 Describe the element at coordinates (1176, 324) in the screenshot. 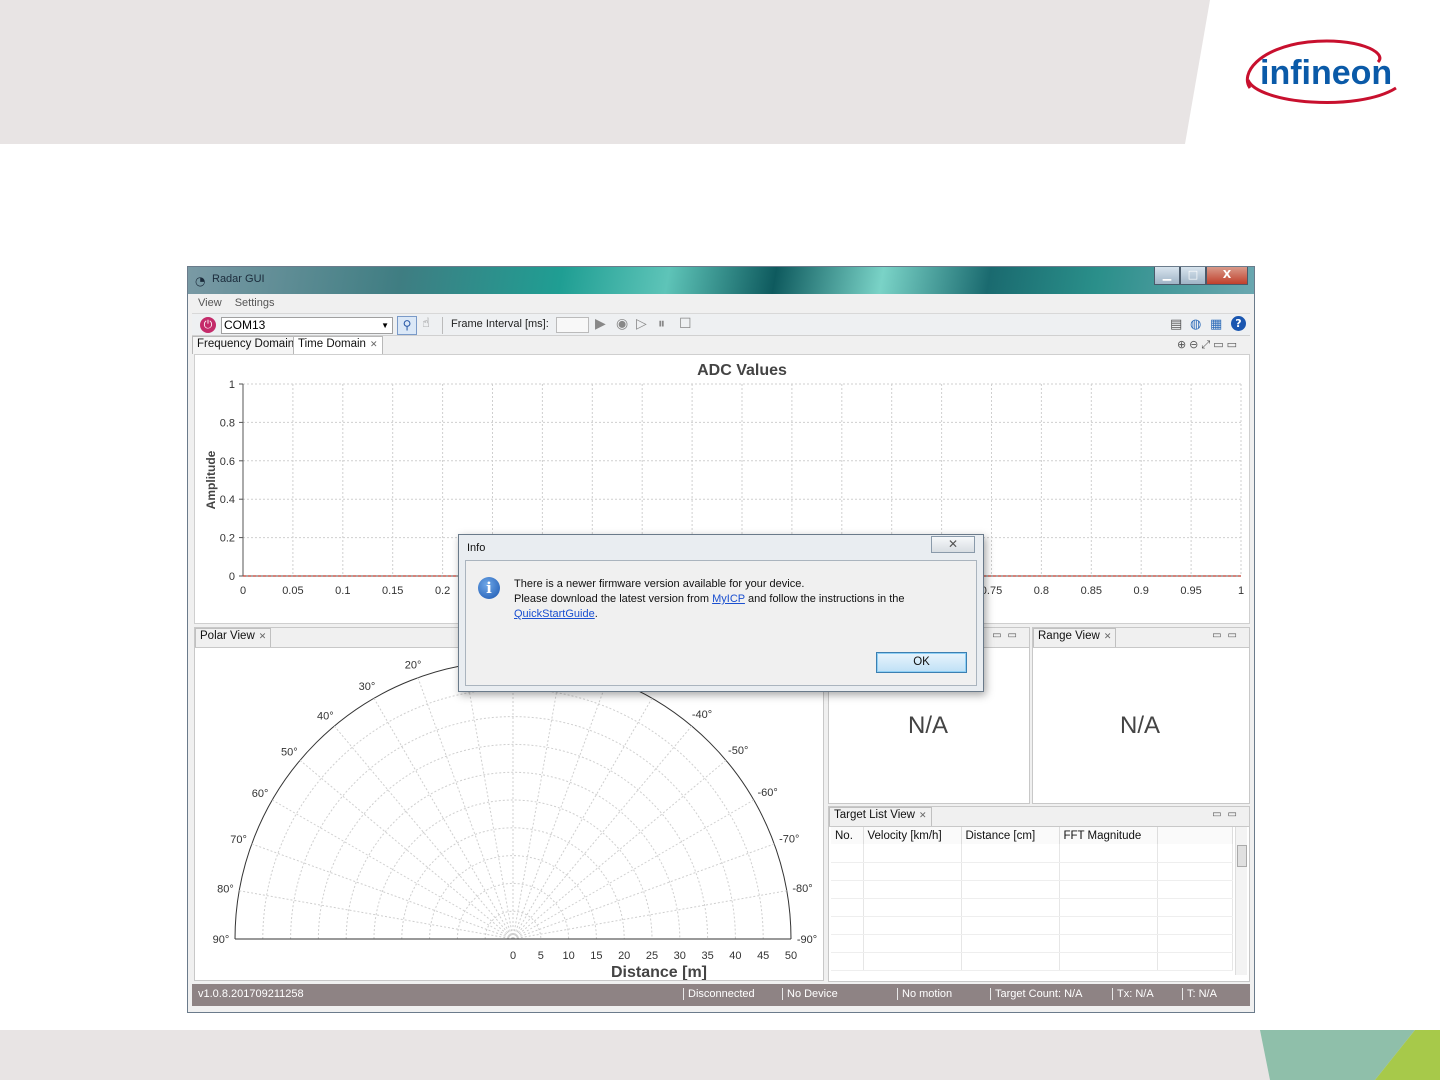

I see `save-icon: ▤` at that location.